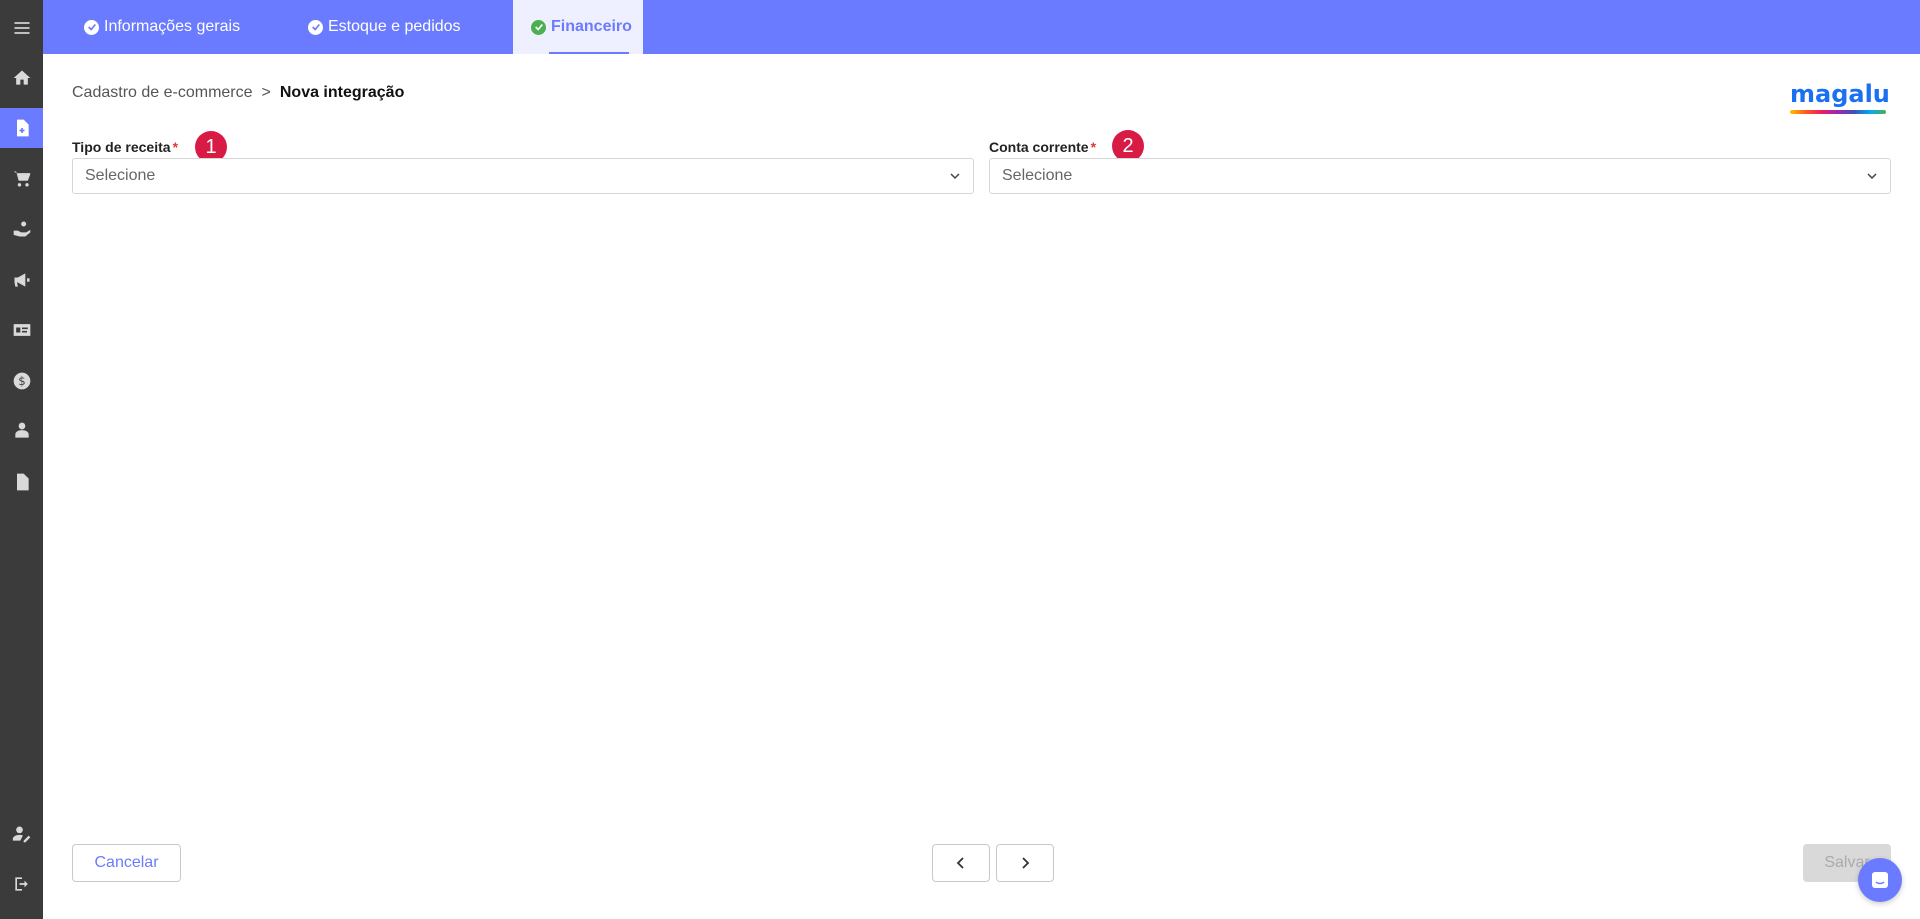 The height and width of the screenshot is (919, 1920). I want to click on logout-button, so click(21, 884).